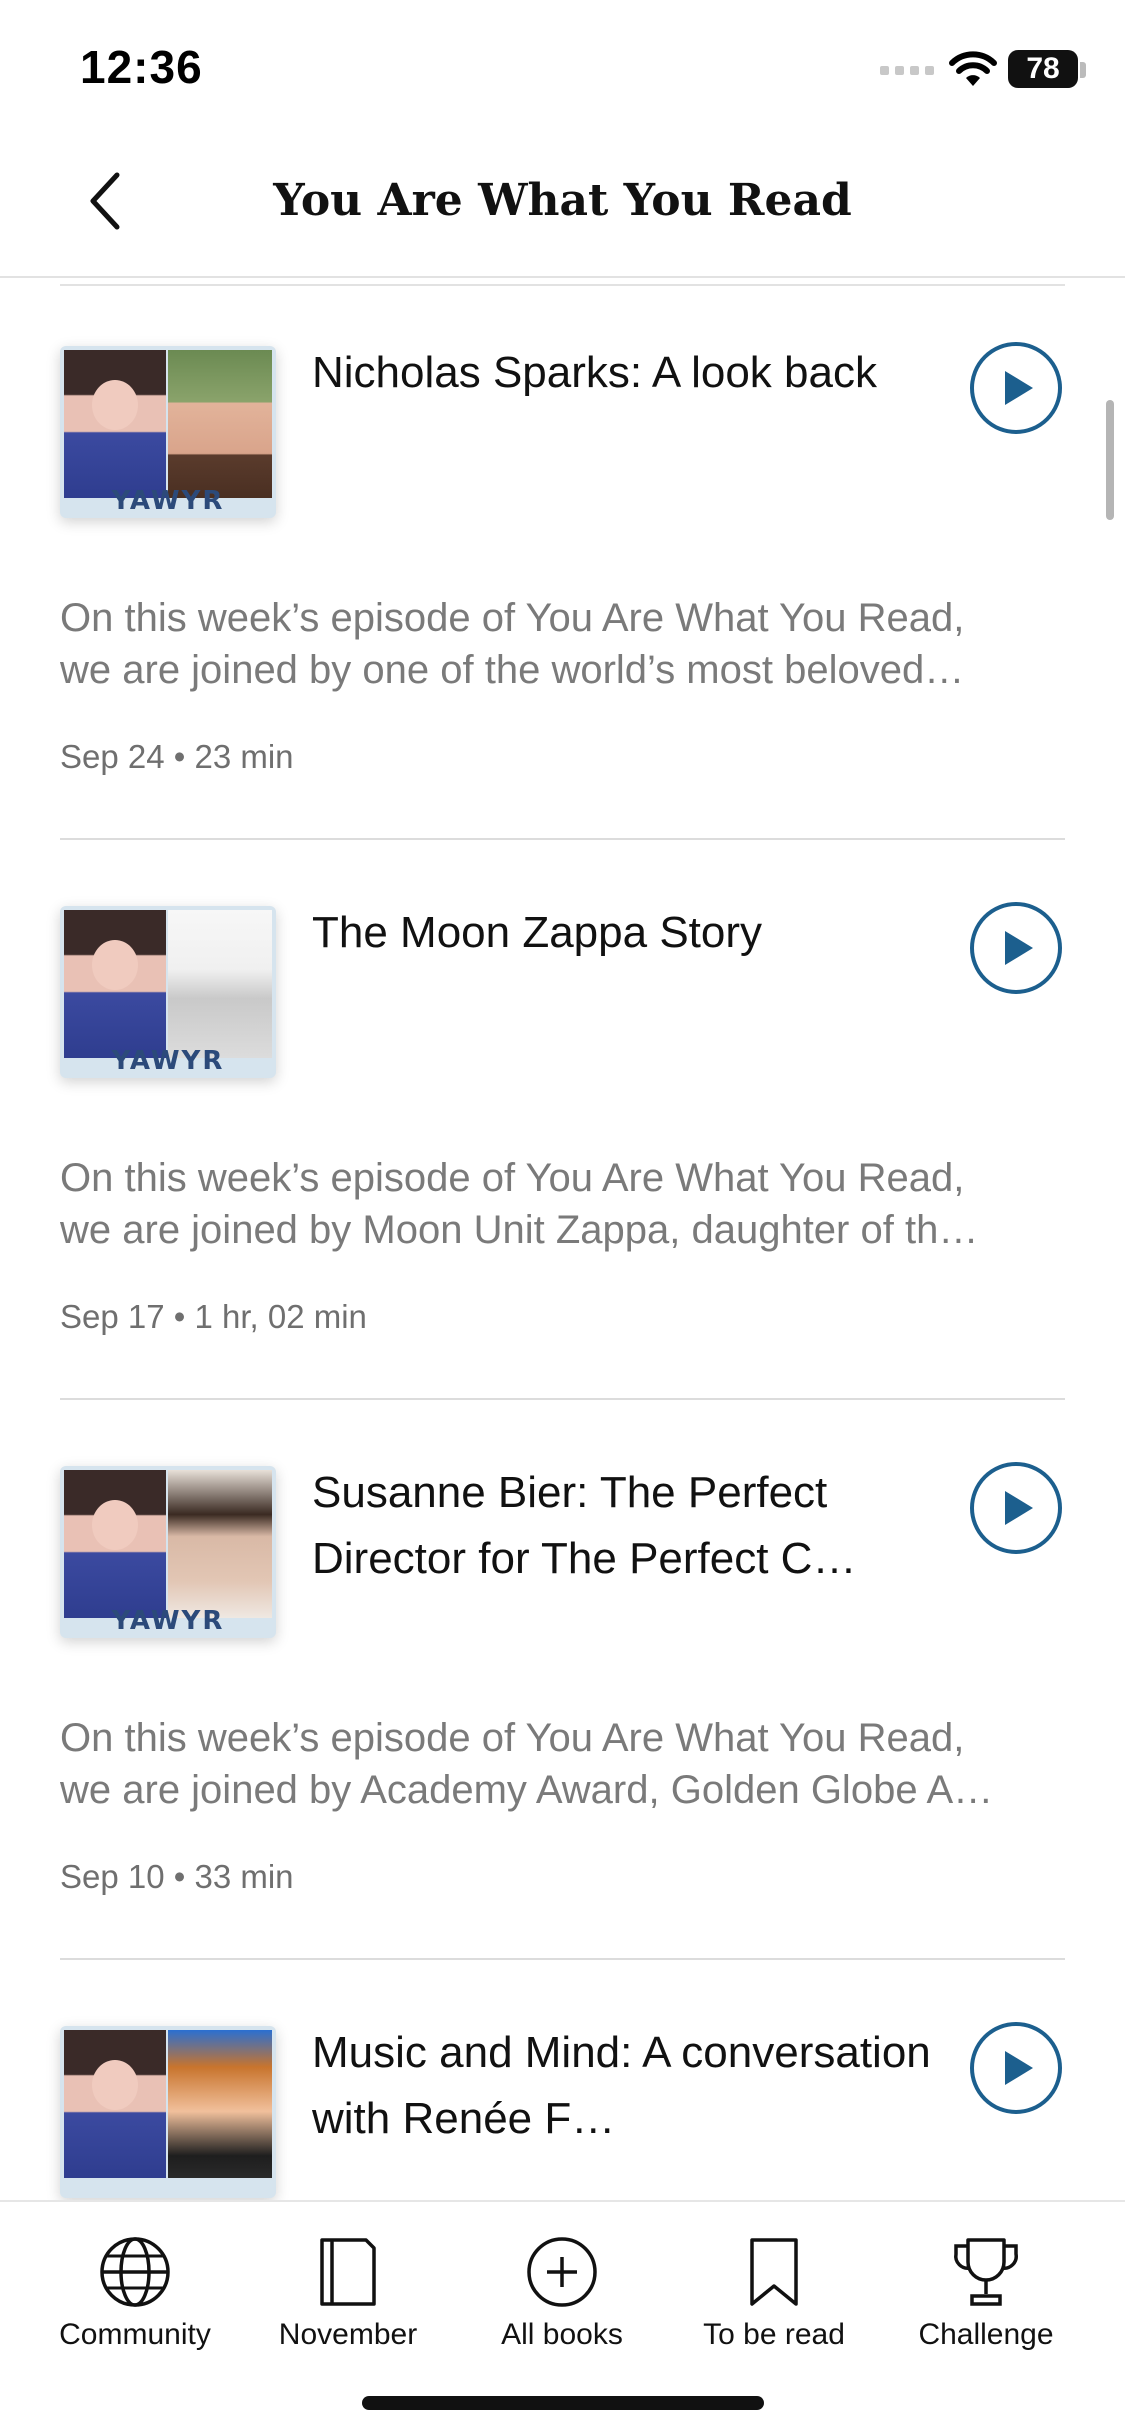 The image size is (1125, 2436). Describe the element at coordinates (177, 756) in the screenshot. I see `episode-meta: Sep 24 • 23 min` at that location.